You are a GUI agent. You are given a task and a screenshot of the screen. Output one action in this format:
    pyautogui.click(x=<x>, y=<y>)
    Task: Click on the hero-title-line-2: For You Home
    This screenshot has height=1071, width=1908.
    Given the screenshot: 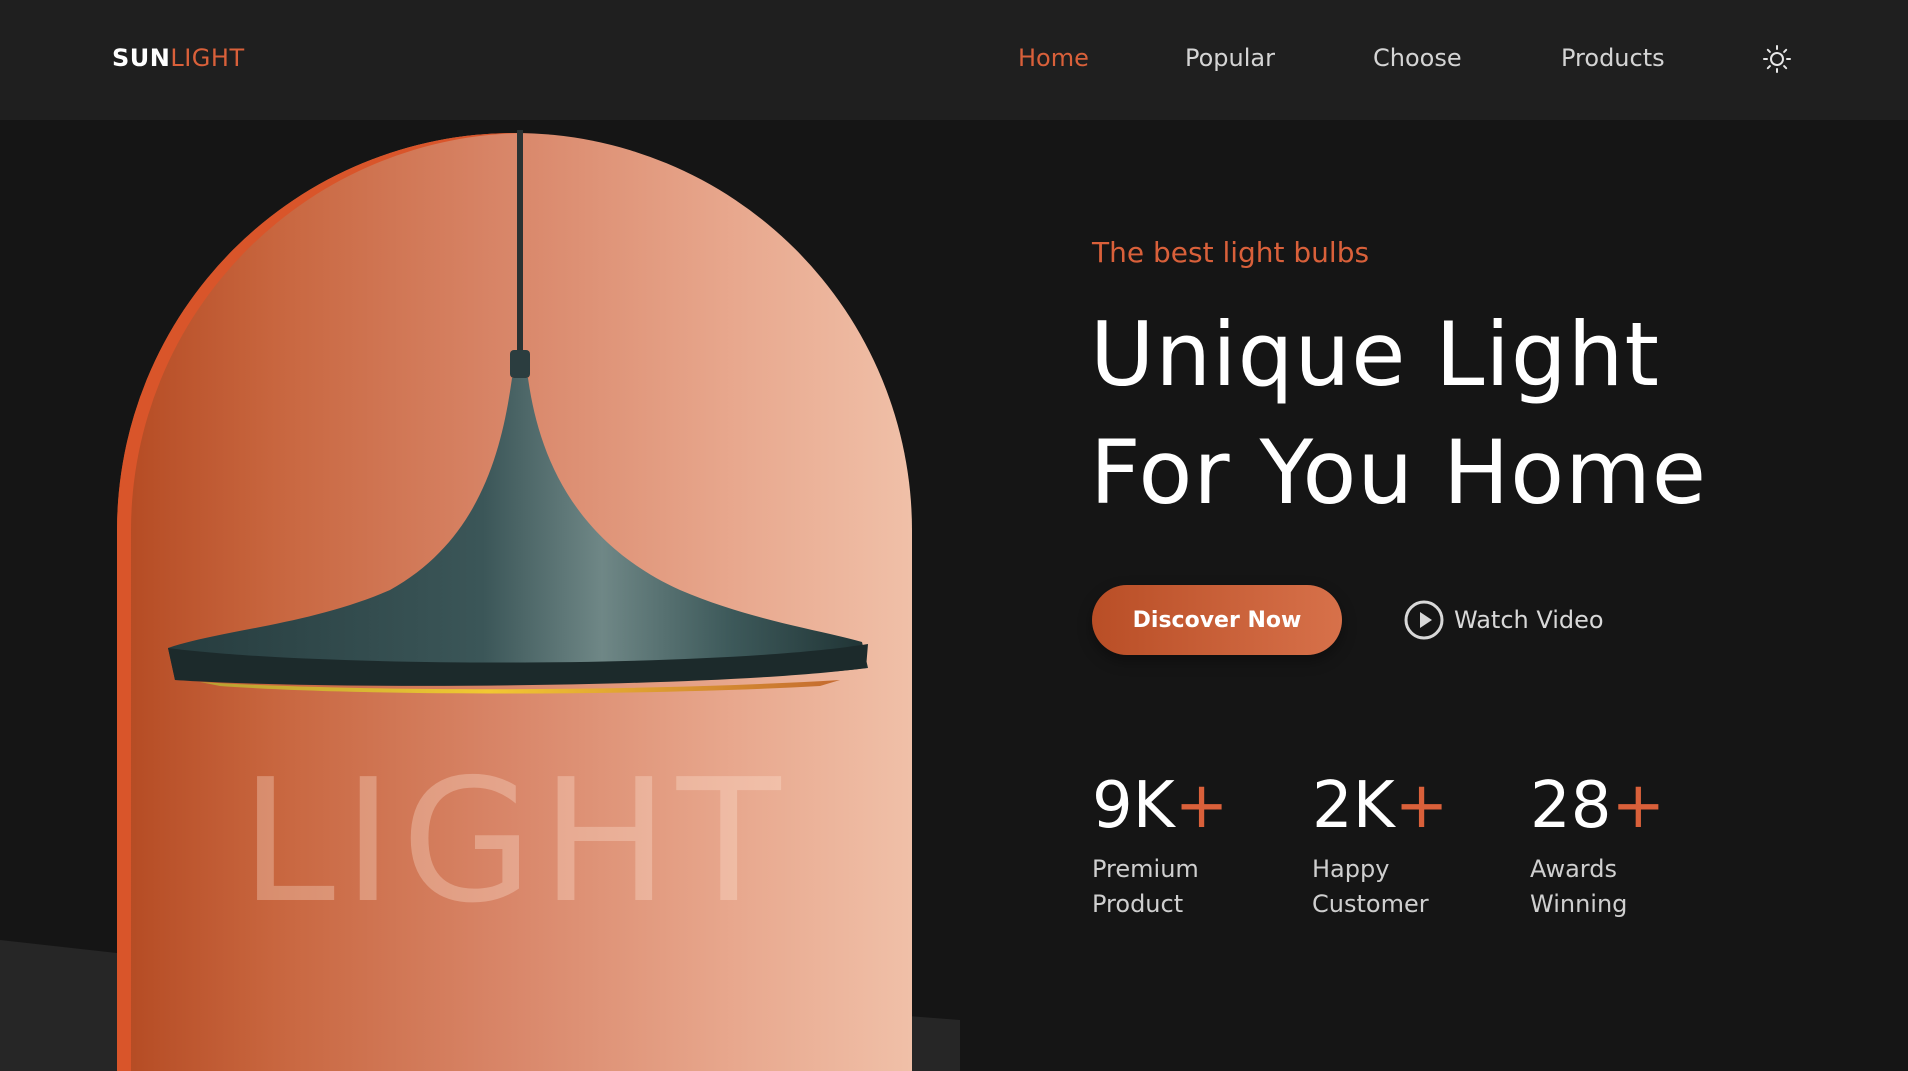 What is the action you would take?
    pyautogui.click(x=1398, y=472)
    